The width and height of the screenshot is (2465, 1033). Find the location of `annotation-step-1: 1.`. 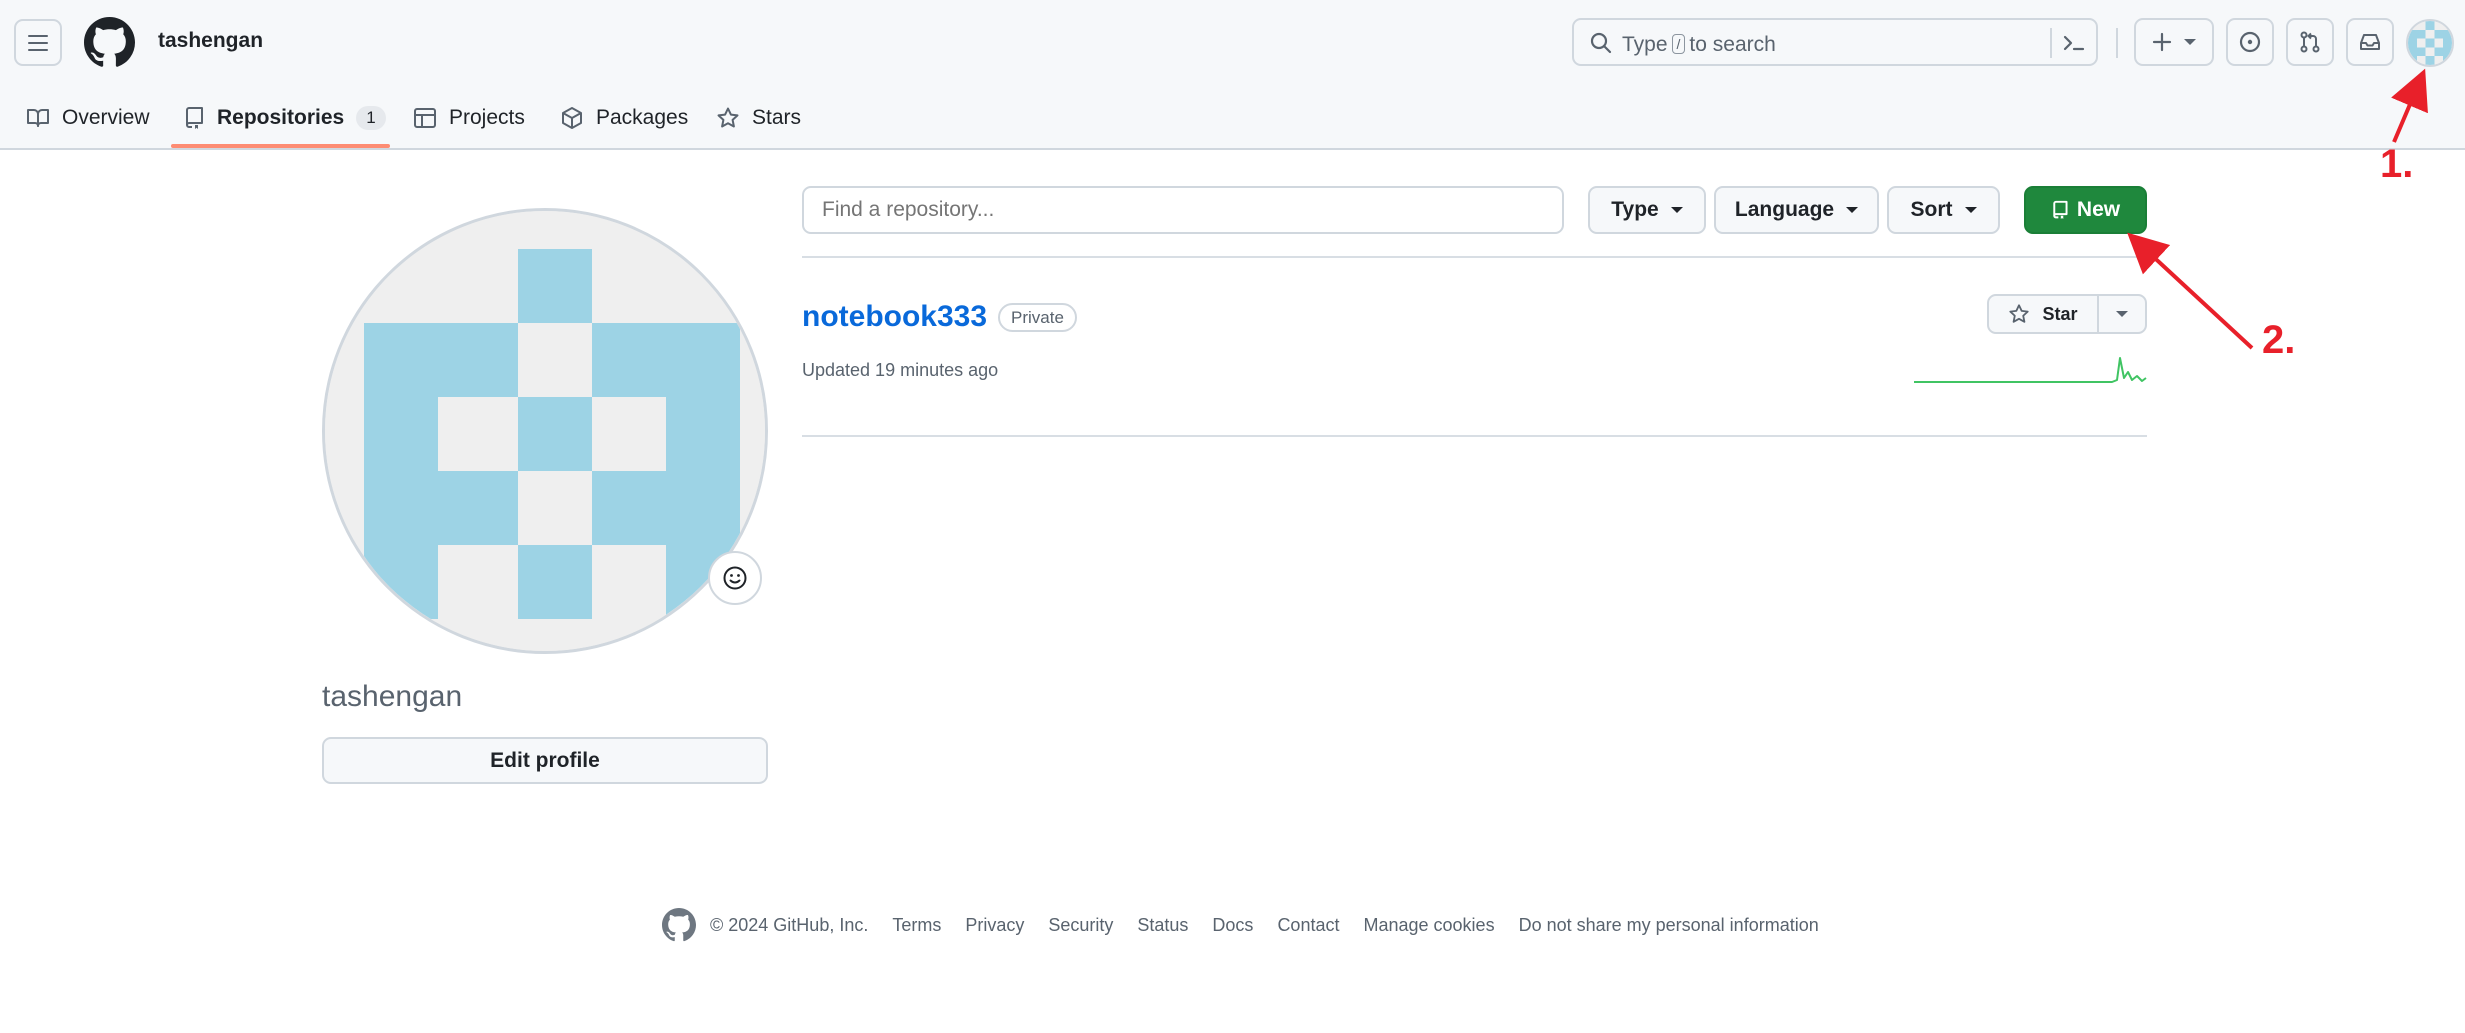

annotation-step-1: 1. is located at coordinates (2397, 164).